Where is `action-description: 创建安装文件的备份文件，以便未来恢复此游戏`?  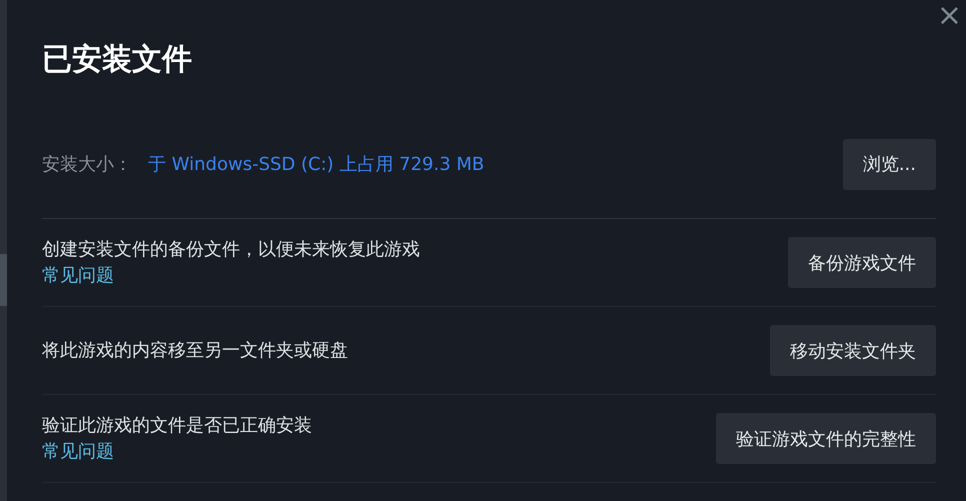
action-description: 创建安装文件的备份文件，以便未来恢复此游戏 is located at coordinates (231, 250).